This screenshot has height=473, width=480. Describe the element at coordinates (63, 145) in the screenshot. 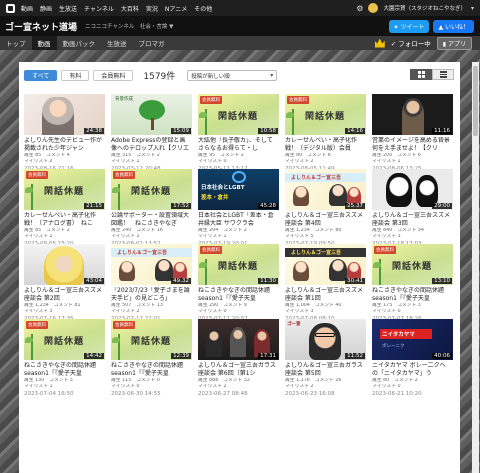

I see `video-title: よしりん先生のデビュー作が掲載された少年ジャン` at that location.